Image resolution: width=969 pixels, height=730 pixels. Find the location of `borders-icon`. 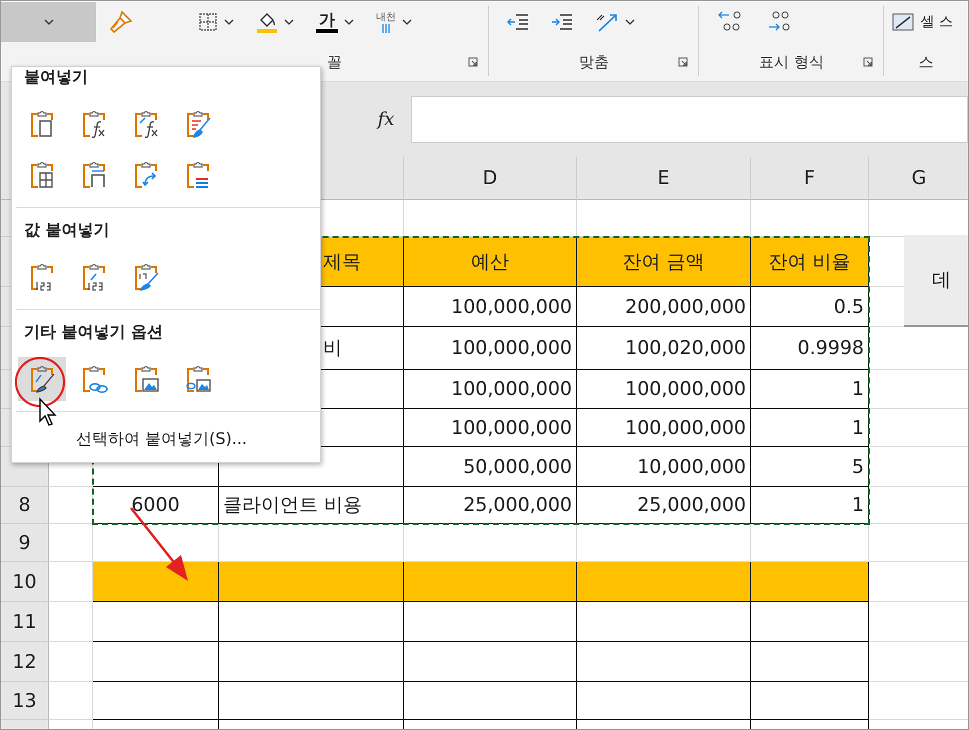

borders-icon is located at coordinates (208, 22).